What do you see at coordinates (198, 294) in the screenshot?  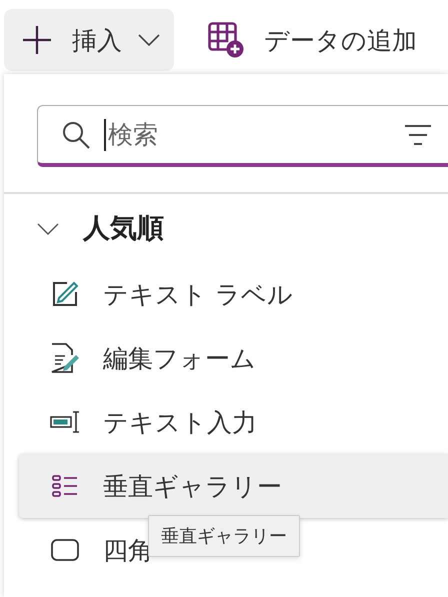 I see `menu-item: テキスト ラベル` at bounding box center [198, 294].